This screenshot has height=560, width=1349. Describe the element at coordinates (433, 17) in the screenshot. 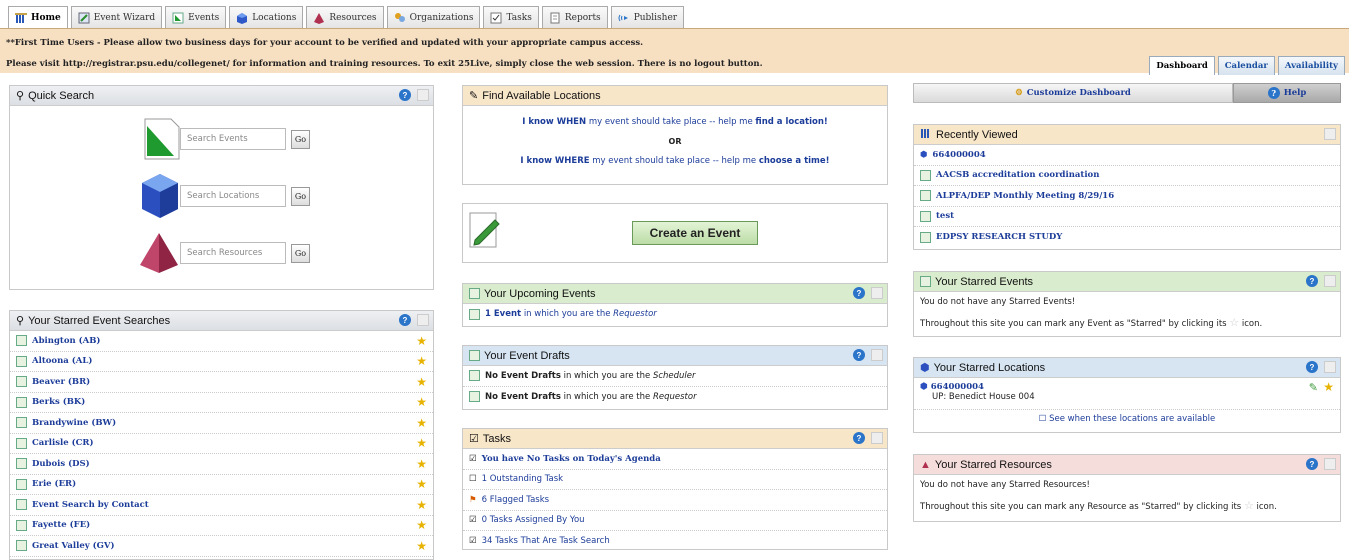

I see `tab-organizations: Organizations` at that location.